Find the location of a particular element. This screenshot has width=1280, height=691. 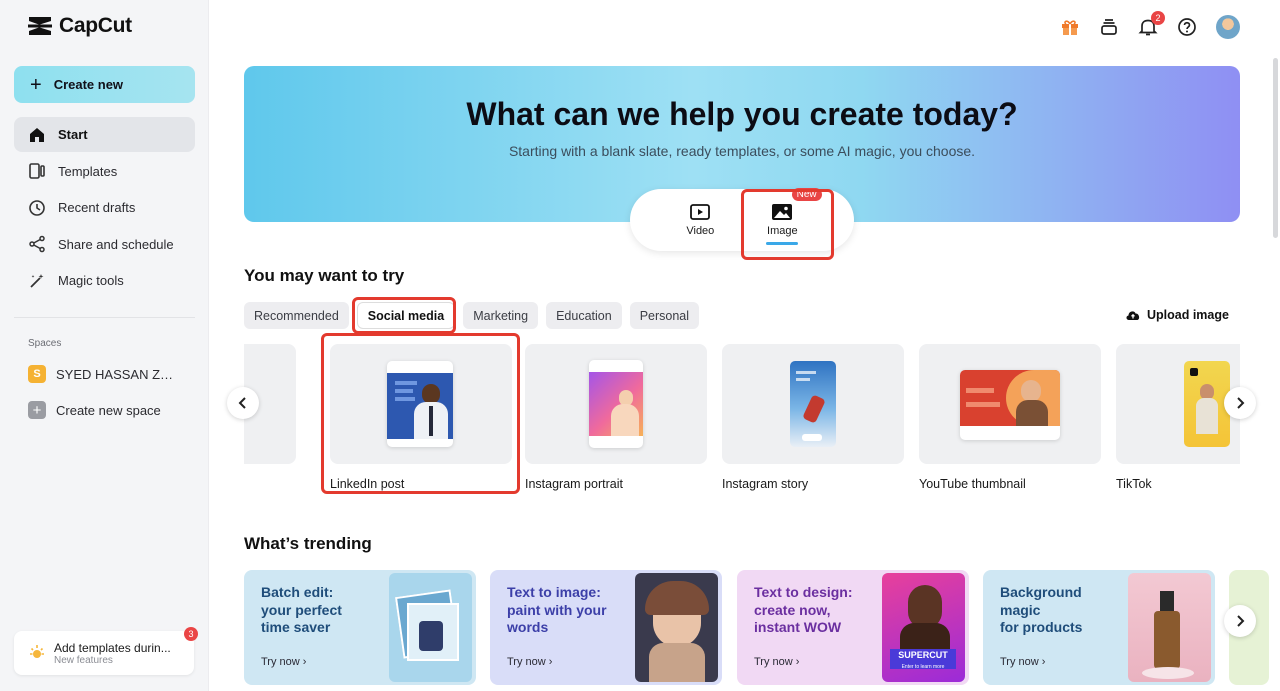

top-toolbar: 2 is located at coordinates (1150, 25).